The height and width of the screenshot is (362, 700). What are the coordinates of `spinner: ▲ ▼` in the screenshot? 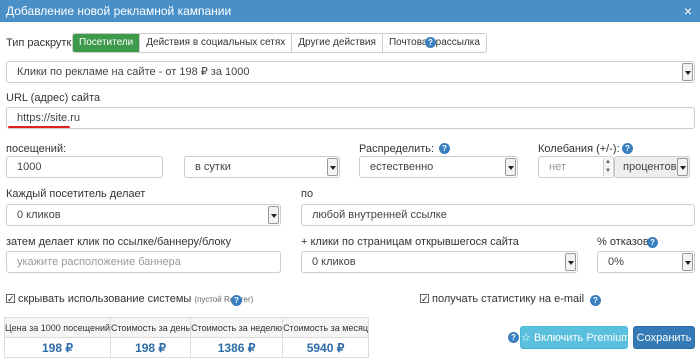 It's located at (607, 167).